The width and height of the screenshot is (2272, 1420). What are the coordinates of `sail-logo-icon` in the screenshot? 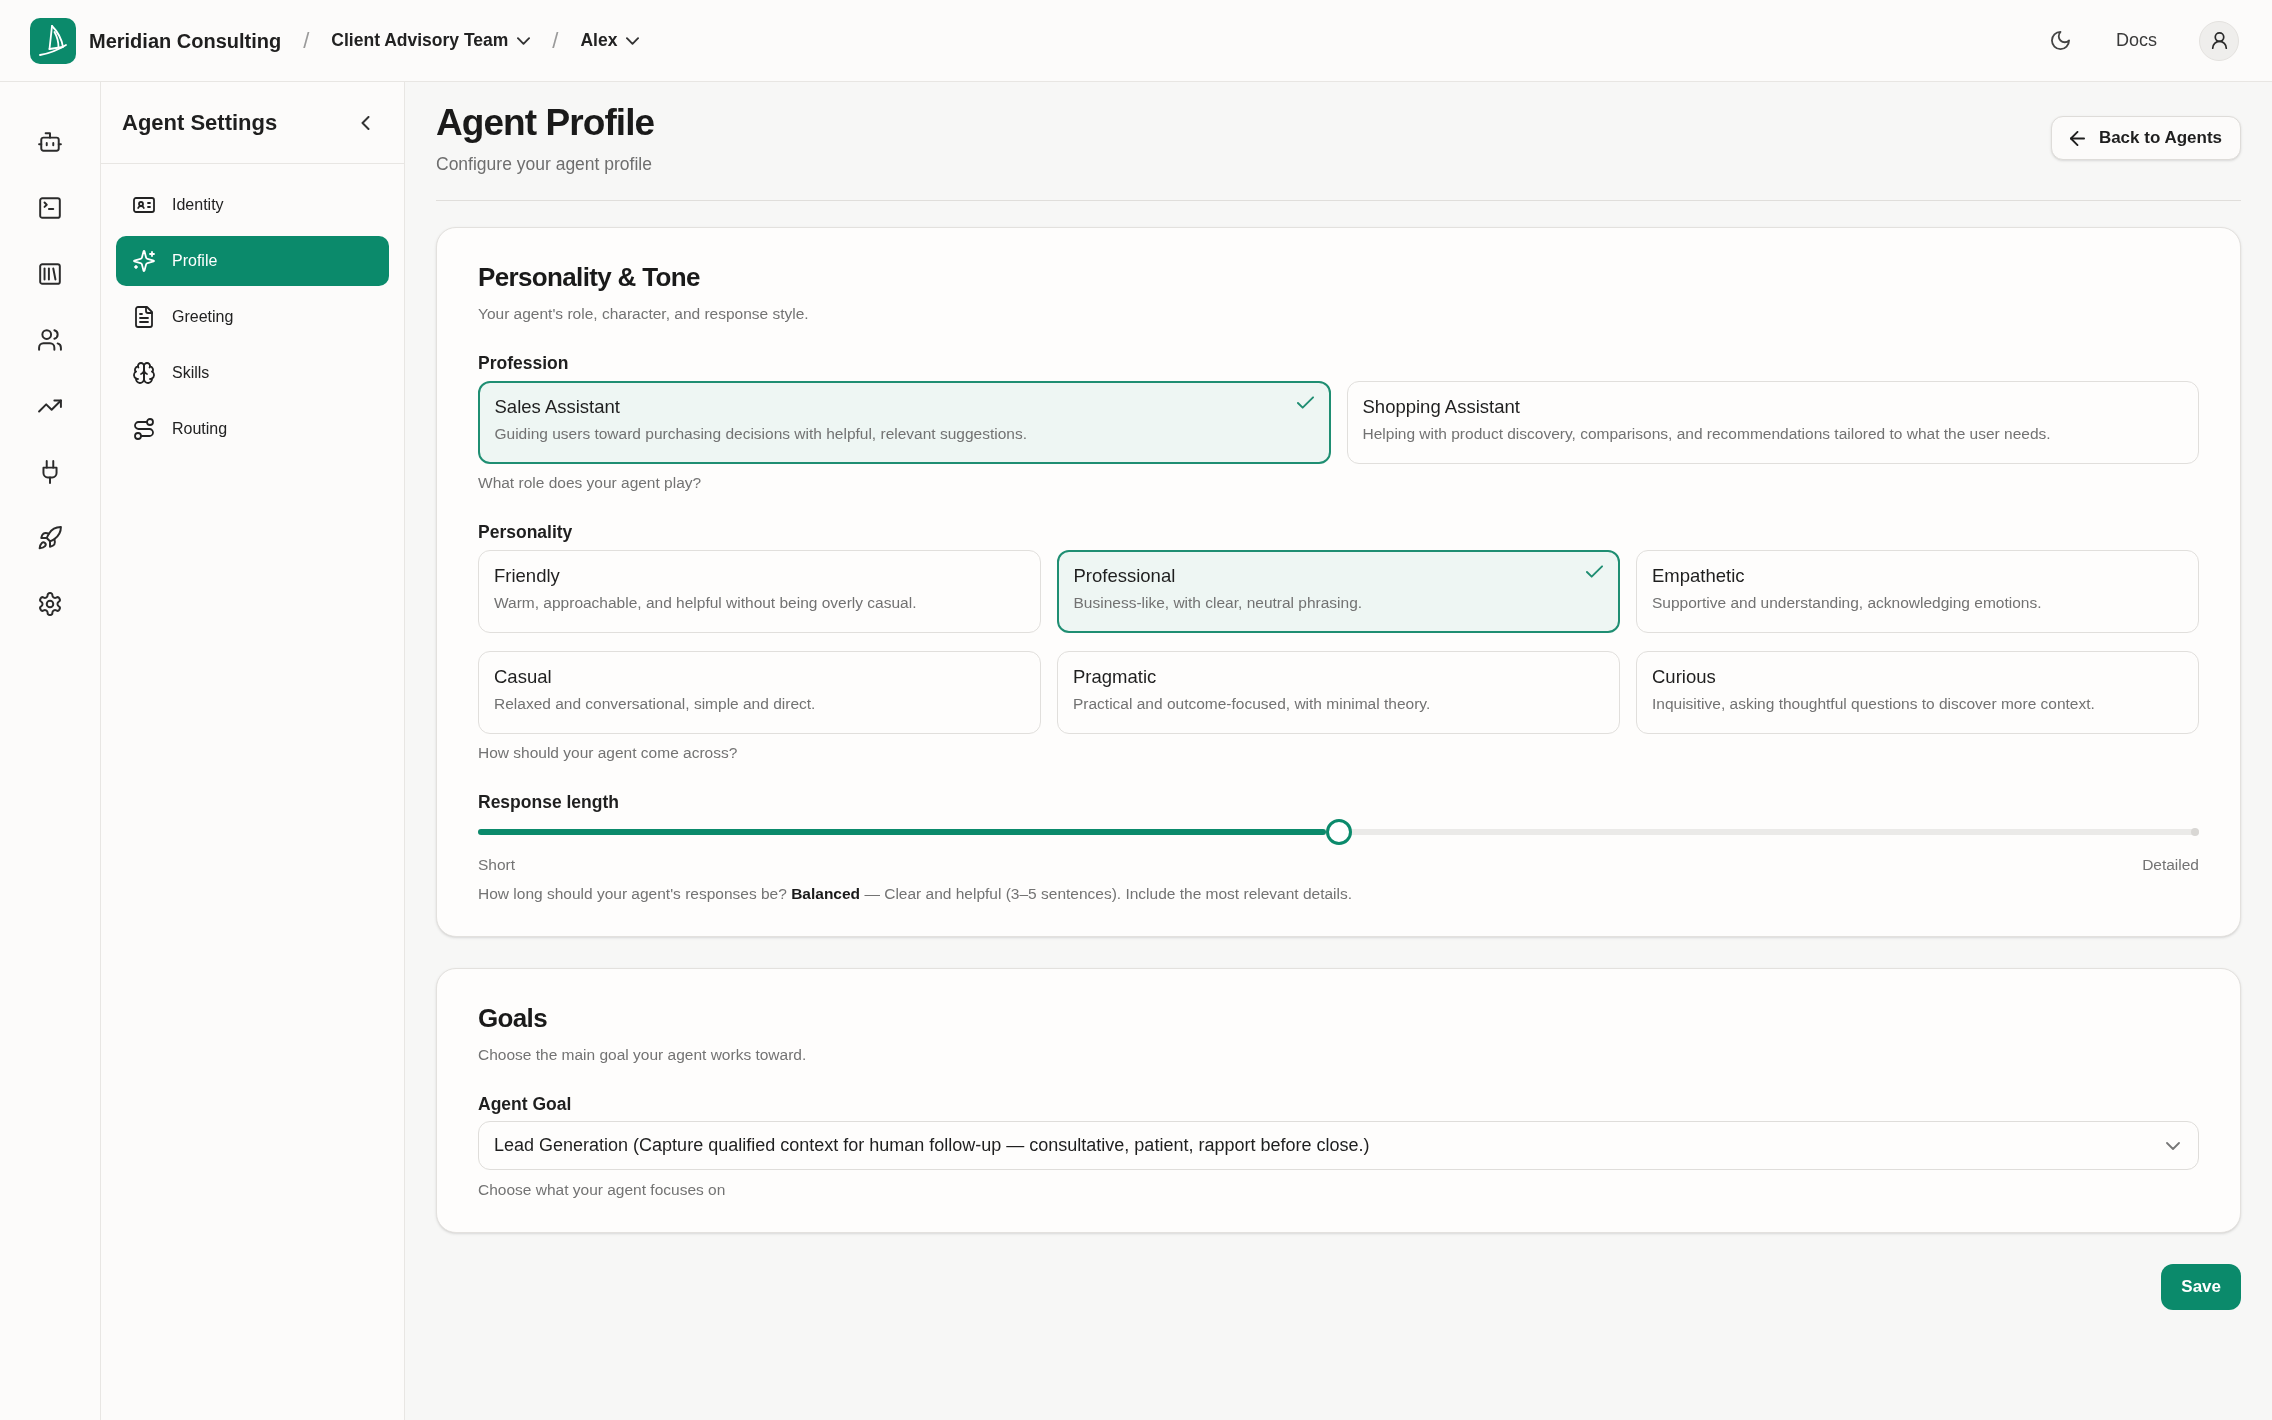 It's located at (53, 40).